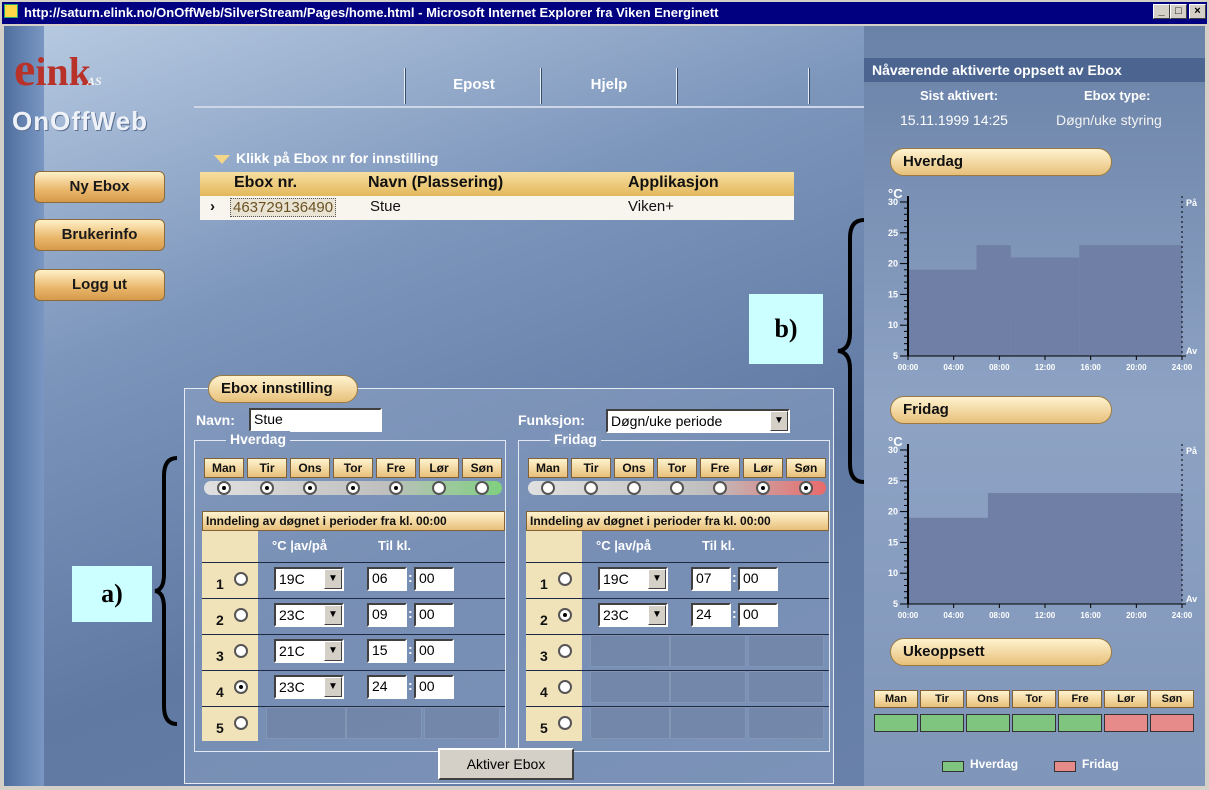 The image size is (1209, 790). I want to click on week-day-label: Lør, so click(1126, 699).